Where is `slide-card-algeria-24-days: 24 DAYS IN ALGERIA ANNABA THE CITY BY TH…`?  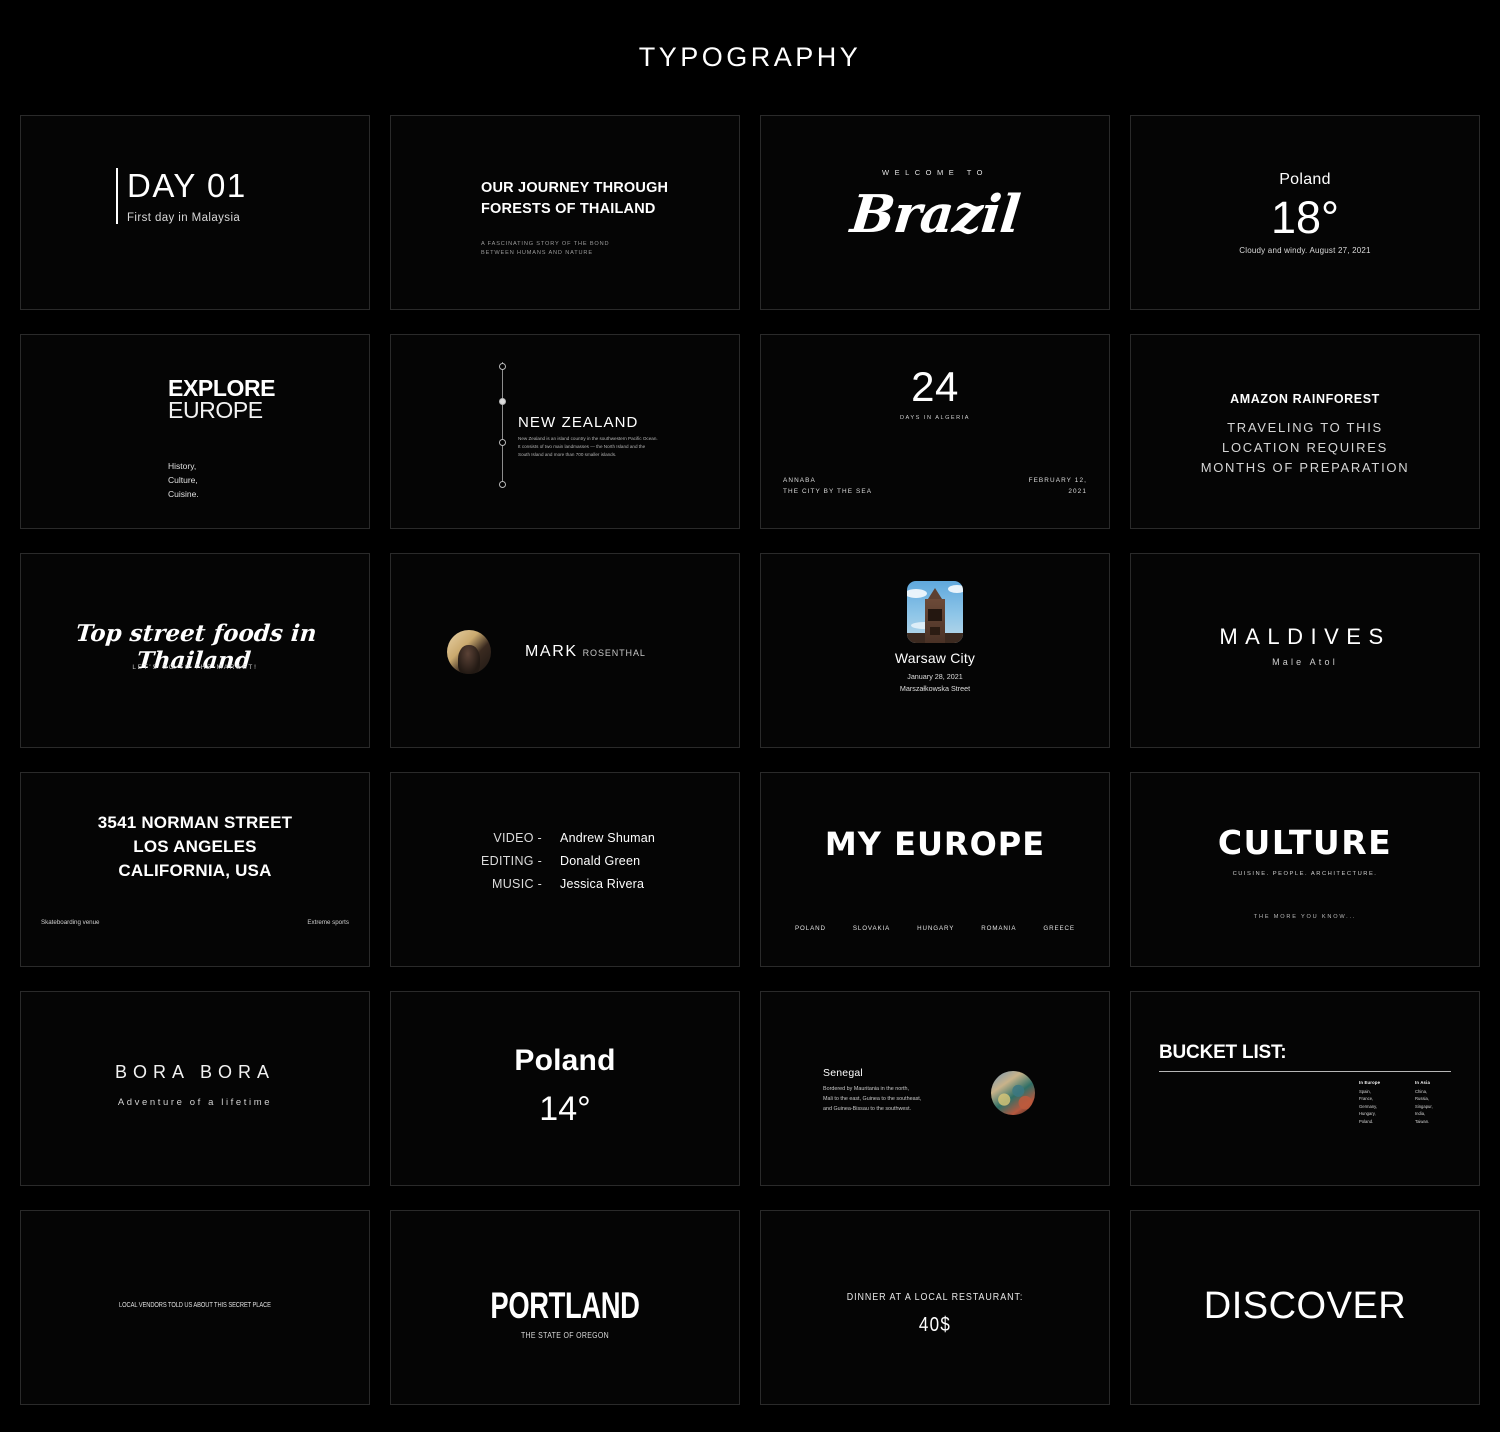
slide-card-algeria-24-days: 24 DAYS IN ALGERIA ANNABA THE CITY BY TH… is located at coordinates (935, 431).